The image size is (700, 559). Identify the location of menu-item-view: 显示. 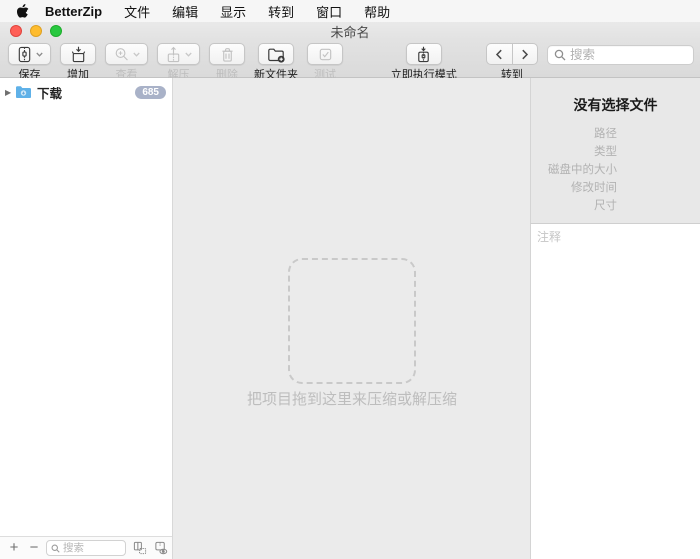
(233, 11).